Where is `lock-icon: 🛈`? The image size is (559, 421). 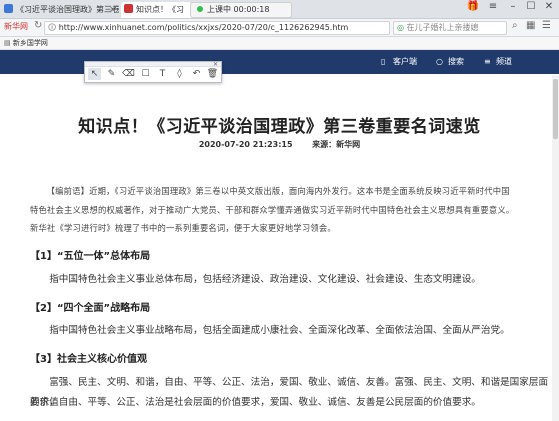 lock-icon: 🛈 is located at coordinates (52, 27).